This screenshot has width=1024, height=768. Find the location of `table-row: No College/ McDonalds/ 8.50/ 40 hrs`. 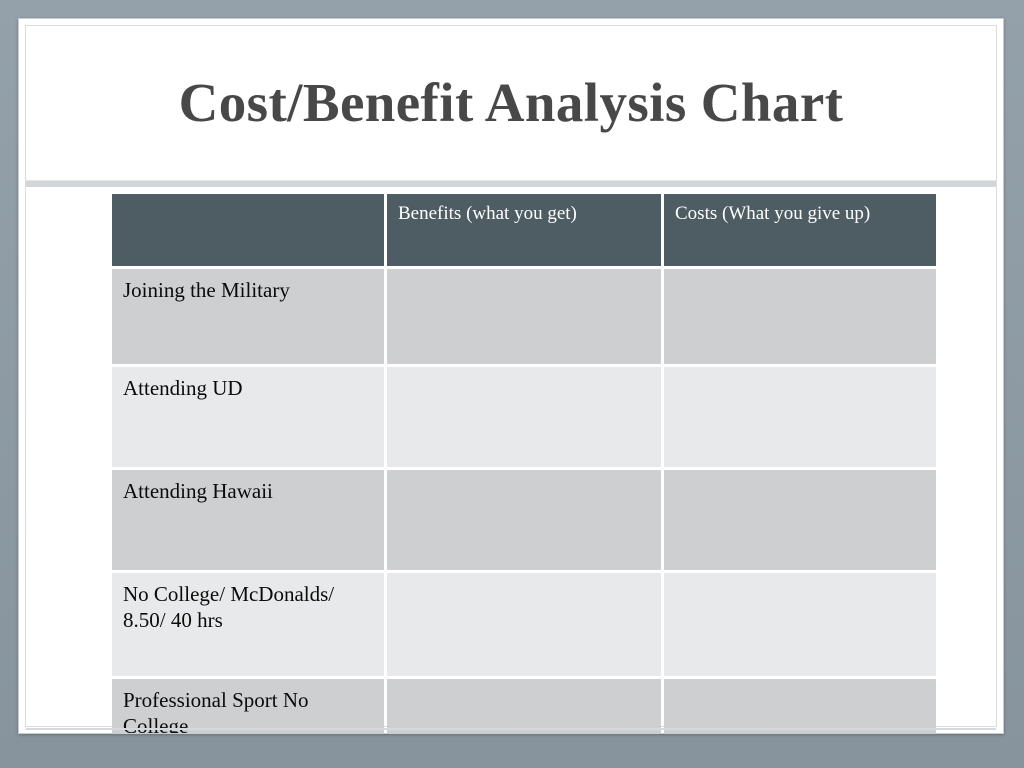

table-row: No College/ McDonalds/ 8.50/ 40 hrs is located at coordinates (524, 624).